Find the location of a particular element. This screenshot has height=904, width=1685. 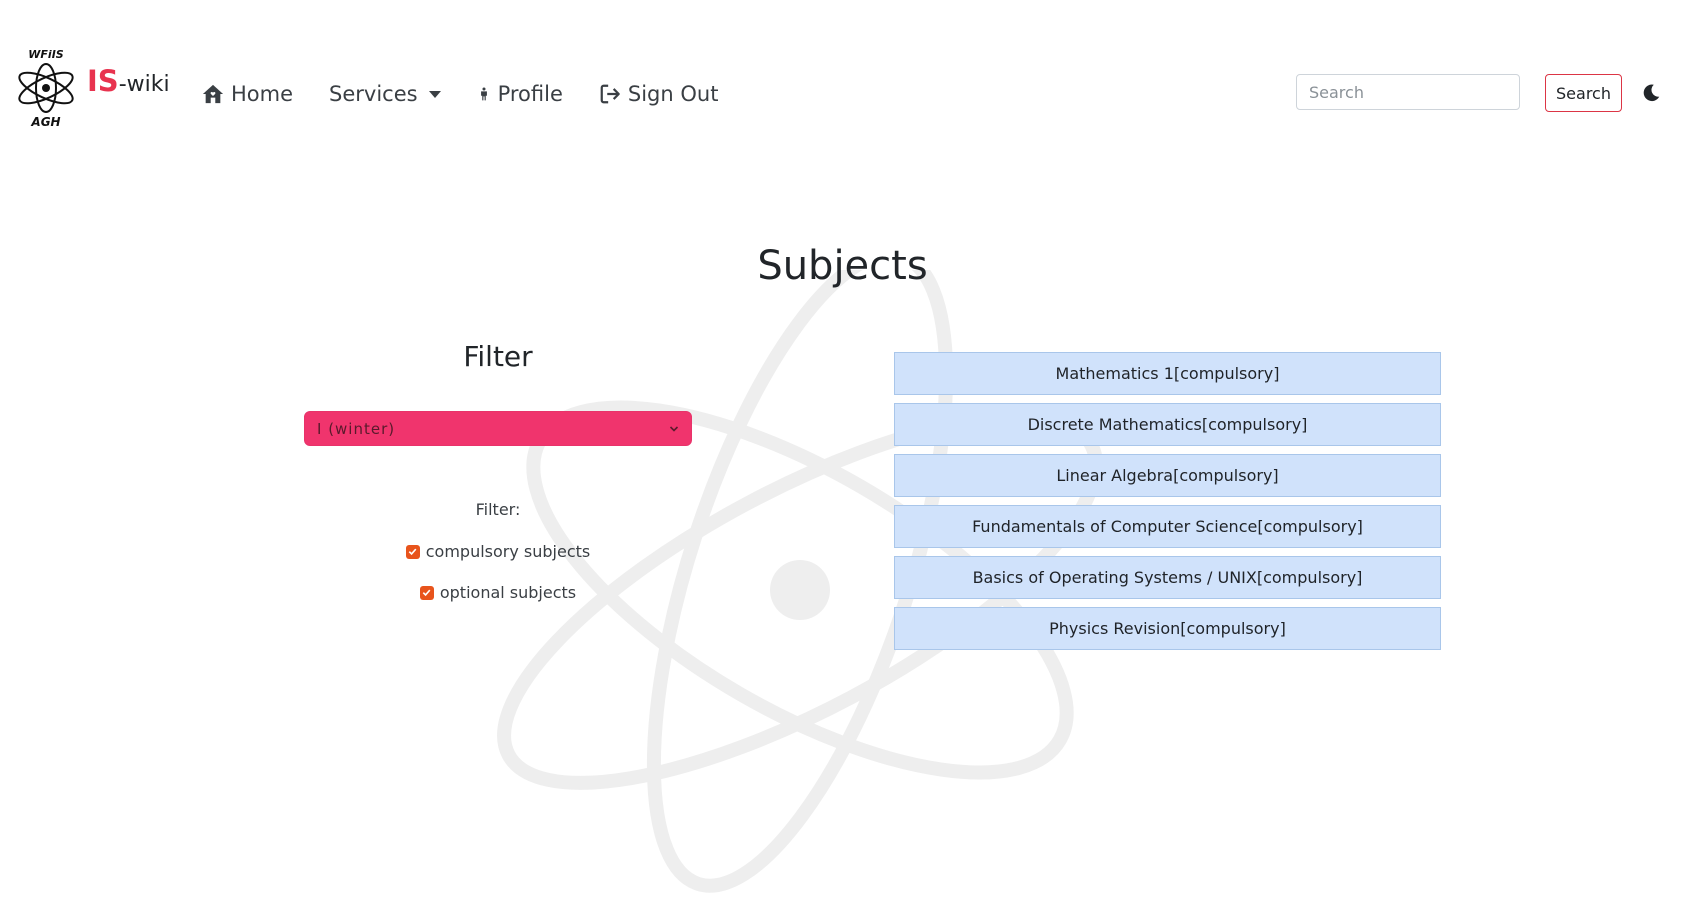

subject-item: Mathematics 1[compulsory] is located at coordinates (1167, 373).